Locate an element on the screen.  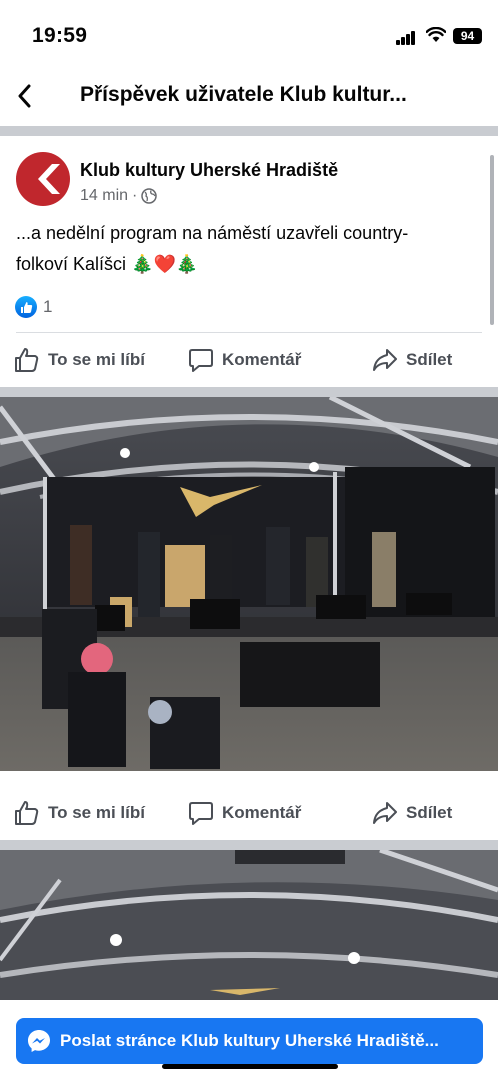
reactions-summary: 1 is located at coordinates (33, 307).